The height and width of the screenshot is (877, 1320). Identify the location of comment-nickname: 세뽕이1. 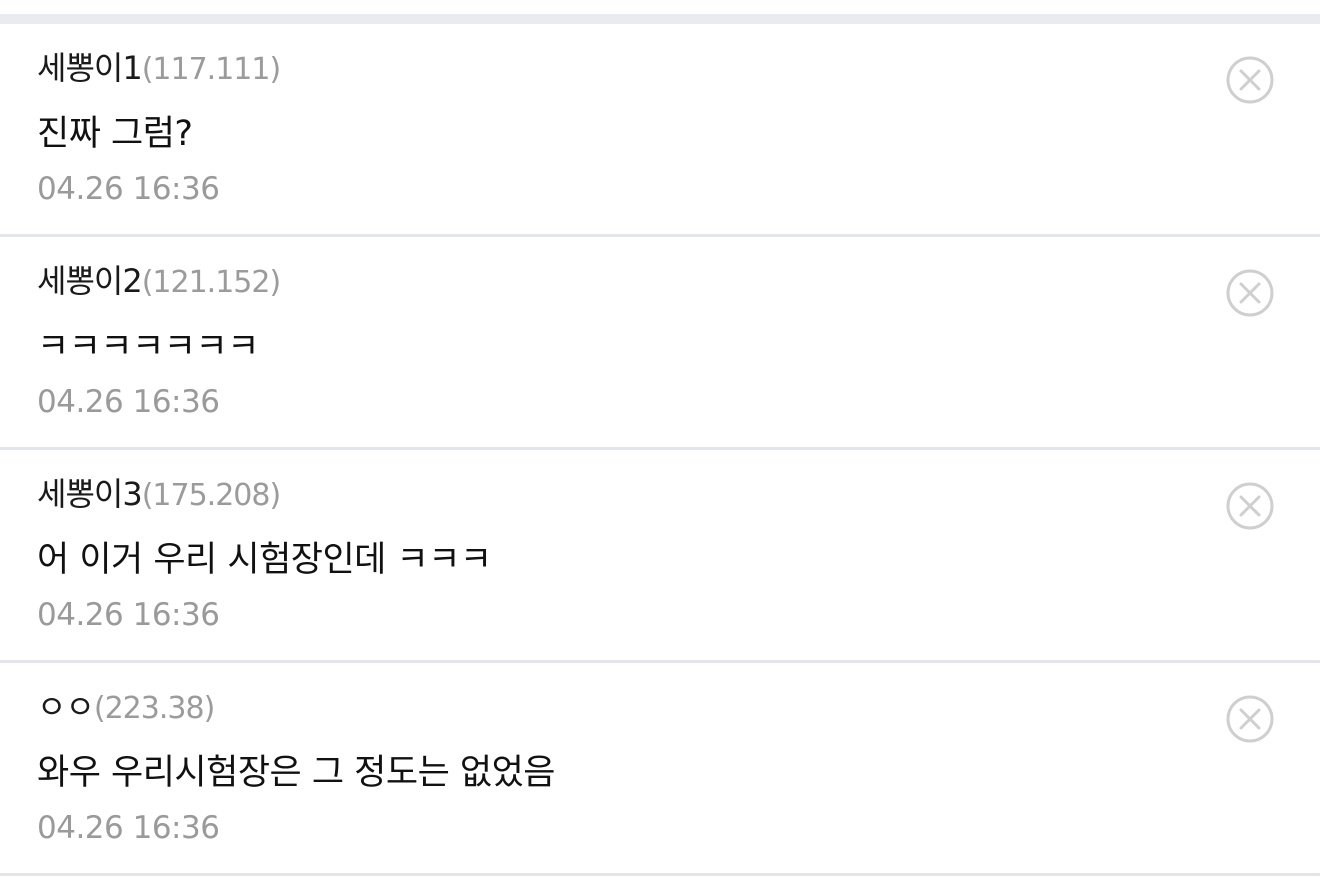
(90, 68).